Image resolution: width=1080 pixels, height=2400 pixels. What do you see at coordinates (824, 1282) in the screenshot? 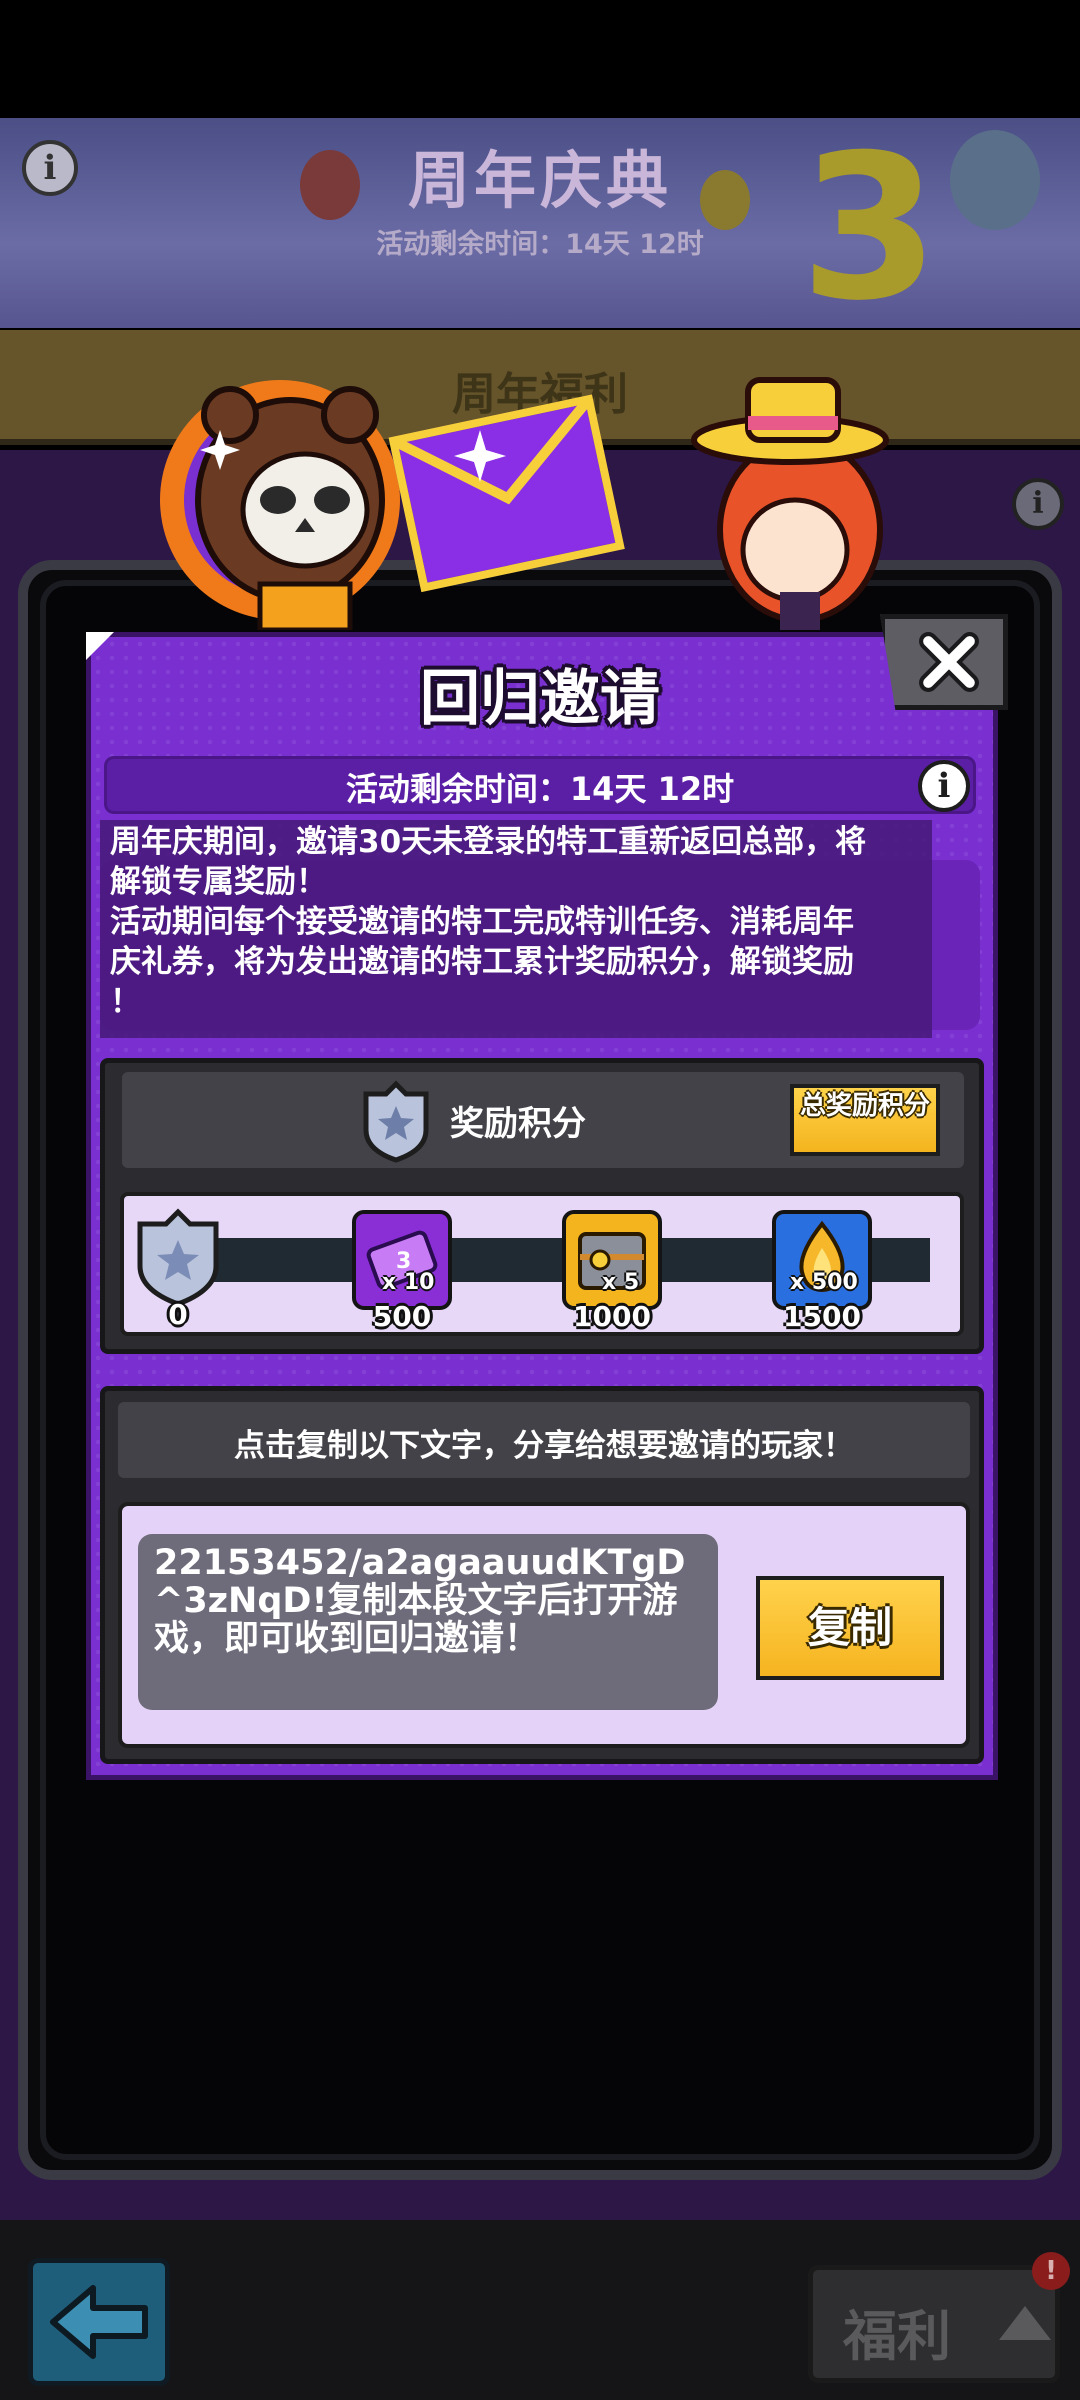
I see `reward-count: x 500` at bounding box center [824, 1282].